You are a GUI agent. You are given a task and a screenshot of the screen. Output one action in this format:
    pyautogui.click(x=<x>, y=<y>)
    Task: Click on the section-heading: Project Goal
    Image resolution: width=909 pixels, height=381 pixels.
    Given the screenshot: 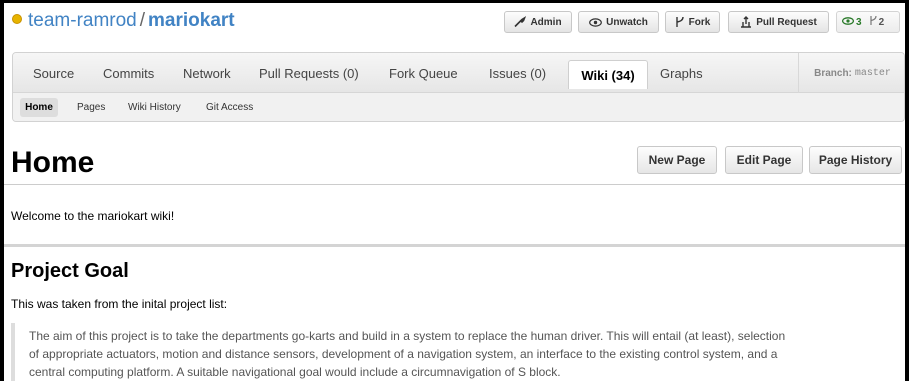 What is the action you would take?
    pyautogui.click(x=70, y=271)
    